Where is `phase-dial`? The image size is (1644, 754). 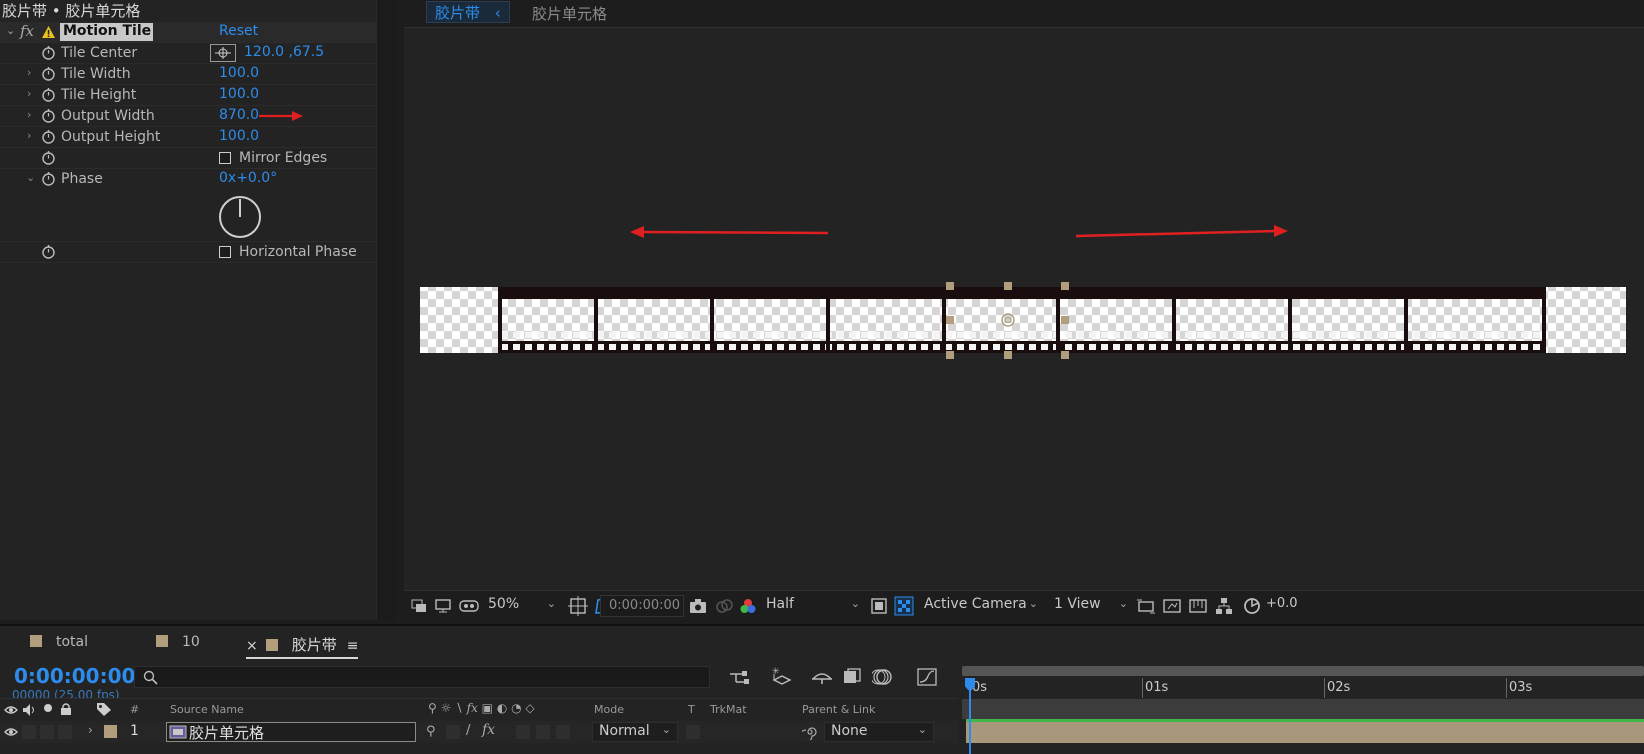
phase-dial is located at coordinates (240, 217).